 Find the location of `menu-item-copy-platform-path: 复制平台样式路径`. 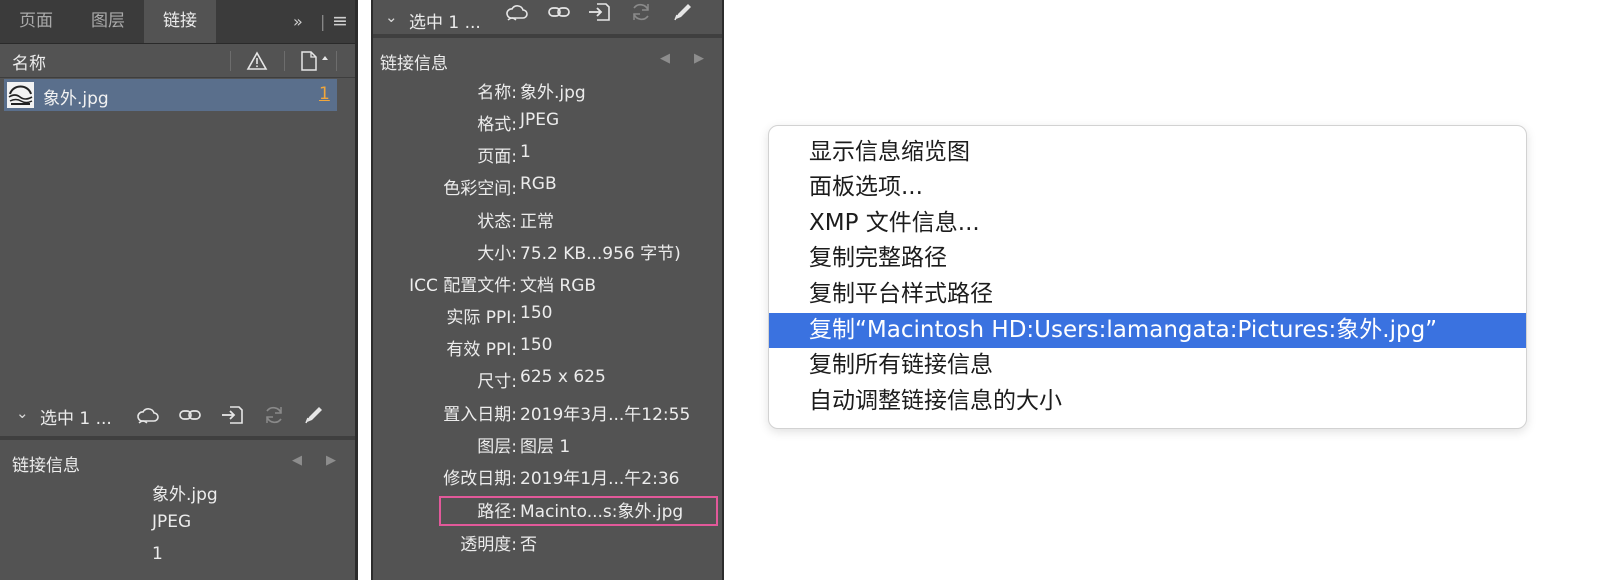

menu-item-copy-platform-path: 复制平台样式路径 is located at coordinates (1147, 294).